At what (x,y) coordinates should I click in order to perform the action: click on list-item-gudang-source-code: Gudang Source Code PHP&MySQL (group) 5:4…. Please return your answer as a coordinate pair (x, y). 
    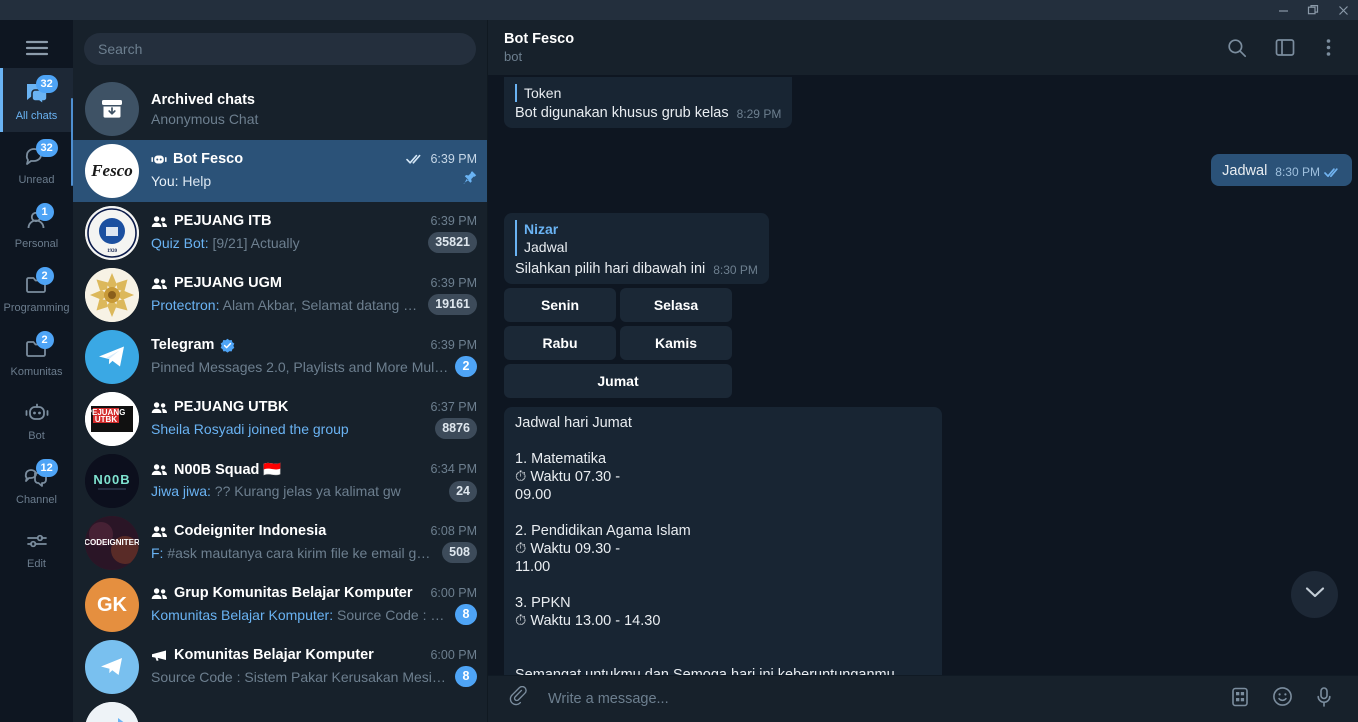
    Looking at the image, I should click on (280, 710).